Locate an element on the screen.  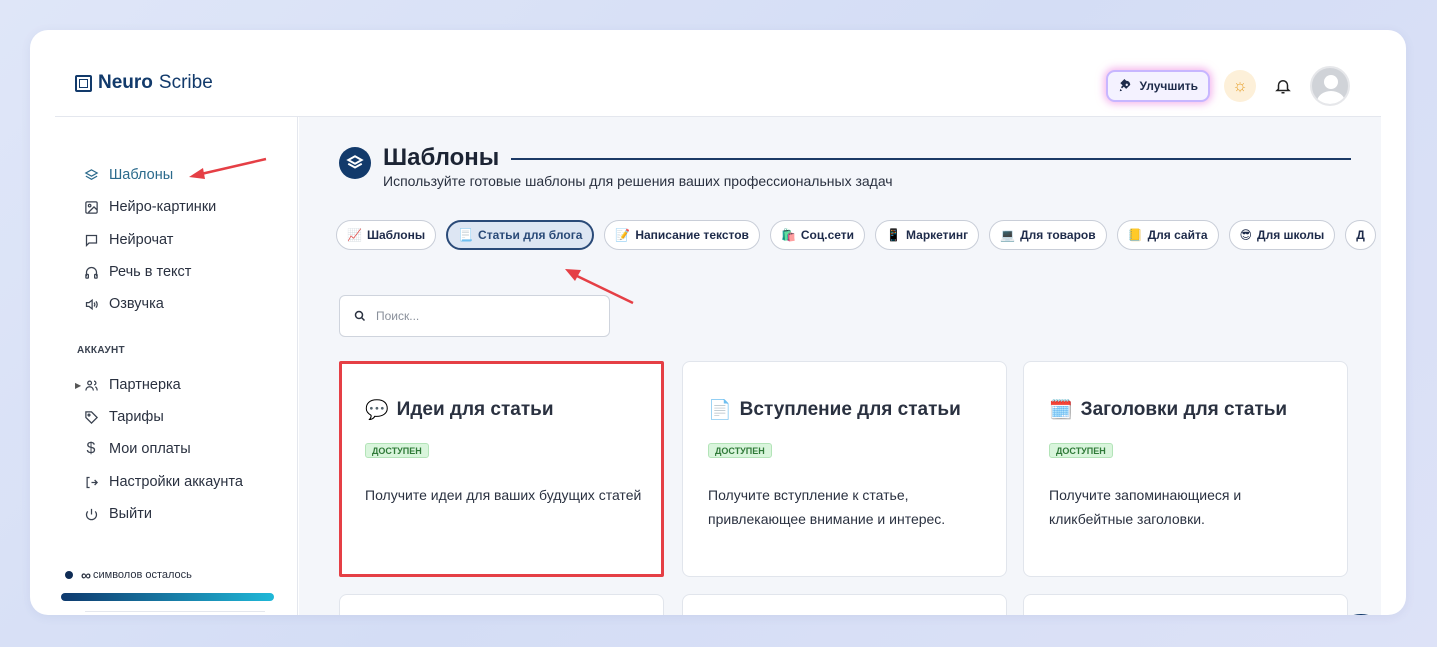
chip-templates: 📈 Шаблоны is located at coordinates (386, 235).